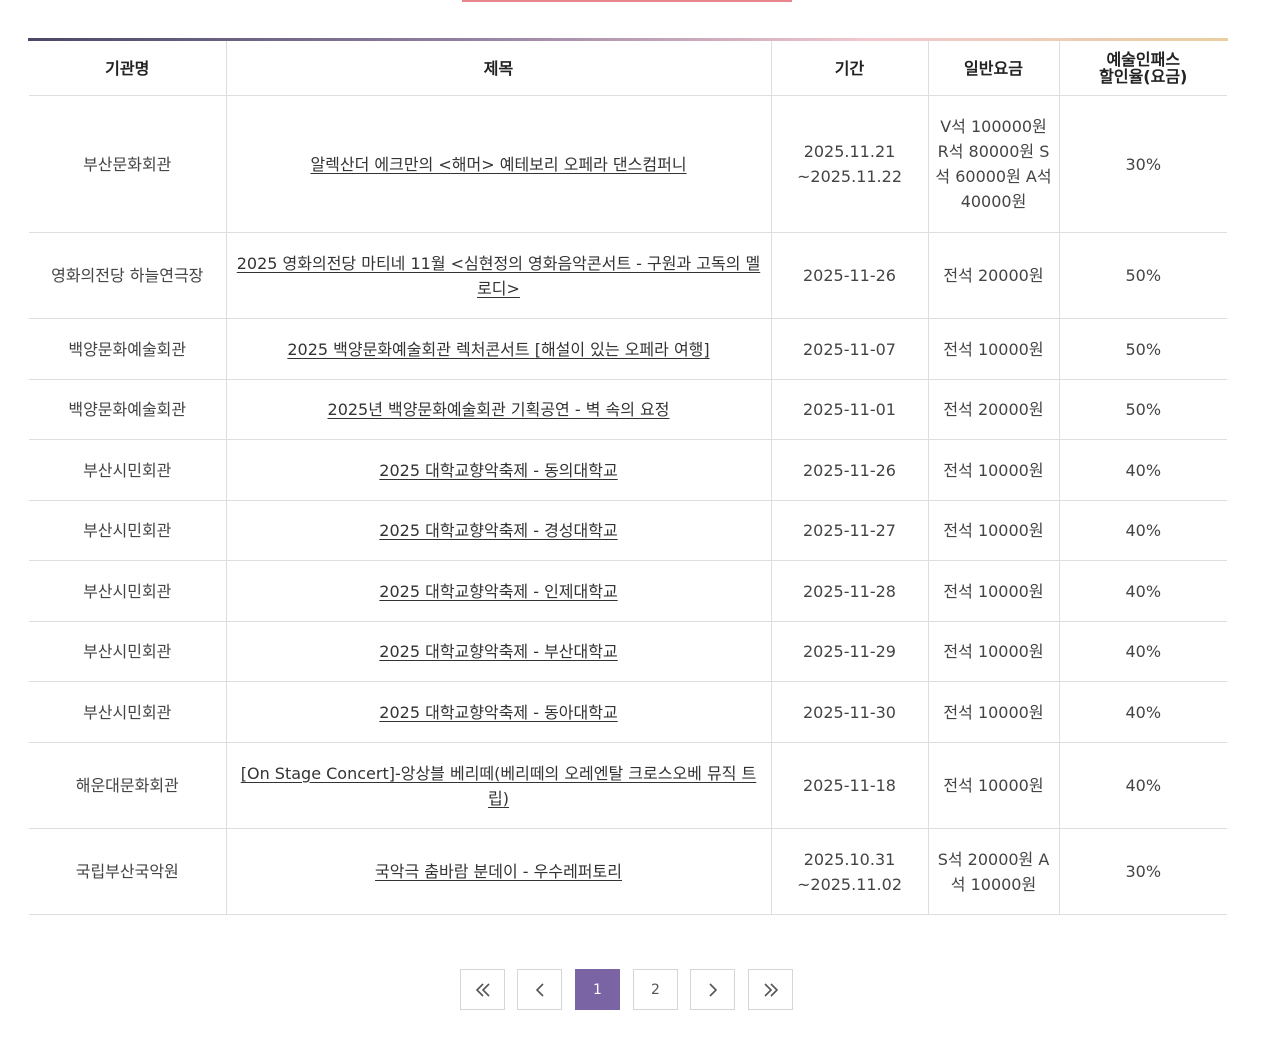 The width and height of the screenshot is (1262, 1055). What do you see at coordinates (655, 989) in the screenshot?
I see `page-button-2: 2` at bounding box center [655, 989].